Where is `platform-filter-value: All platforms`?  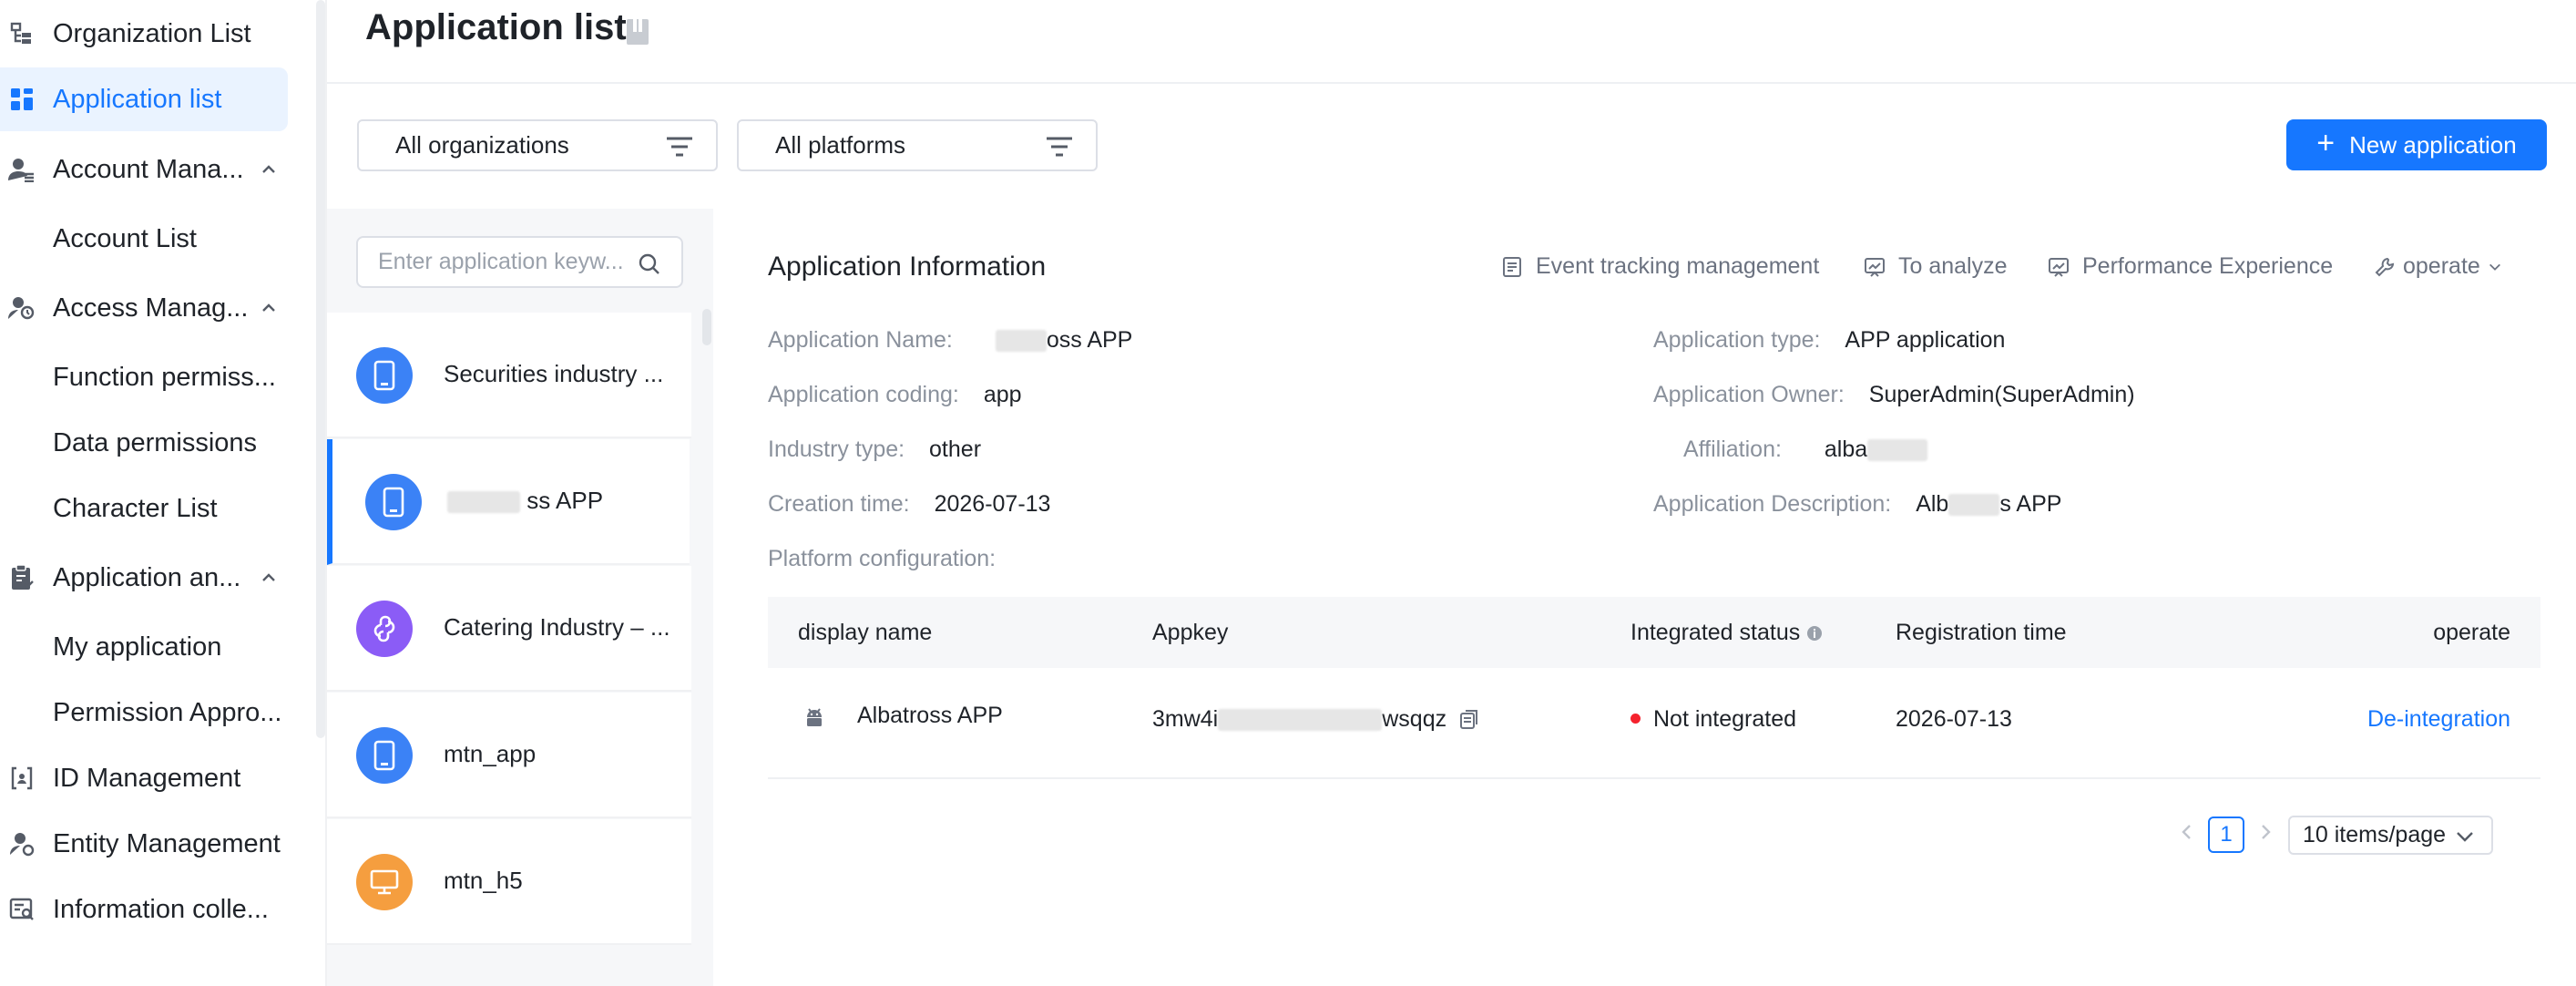
platform-filter-value: All platforms is located at coordinates (840, 145).